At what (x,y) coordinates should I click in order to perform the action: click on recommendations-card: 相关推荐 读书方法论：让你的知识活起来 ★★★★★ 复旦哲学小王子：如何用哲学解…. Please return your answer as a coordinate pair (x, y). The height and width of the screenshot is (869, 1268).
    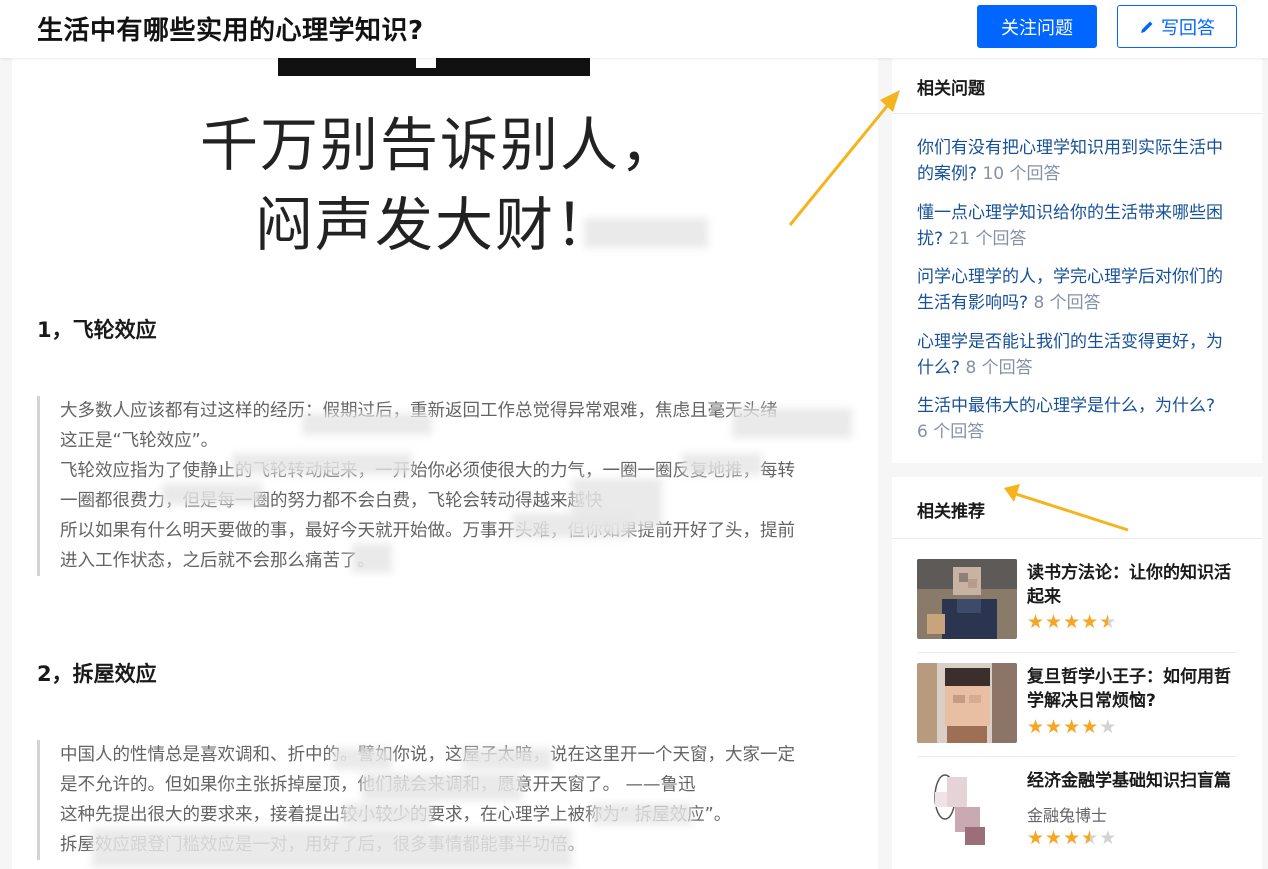
    Looking at the image, I should click on (1077, 673).